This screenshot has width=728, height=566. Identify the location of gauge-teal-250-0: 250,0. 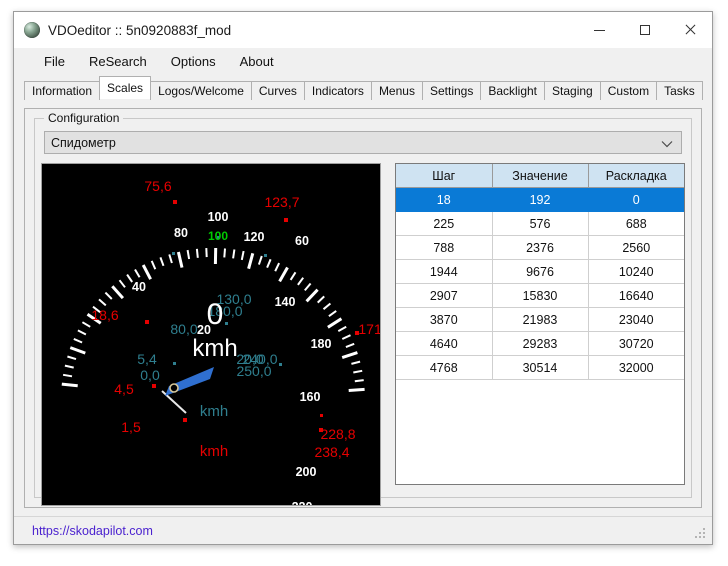
(253, 371).